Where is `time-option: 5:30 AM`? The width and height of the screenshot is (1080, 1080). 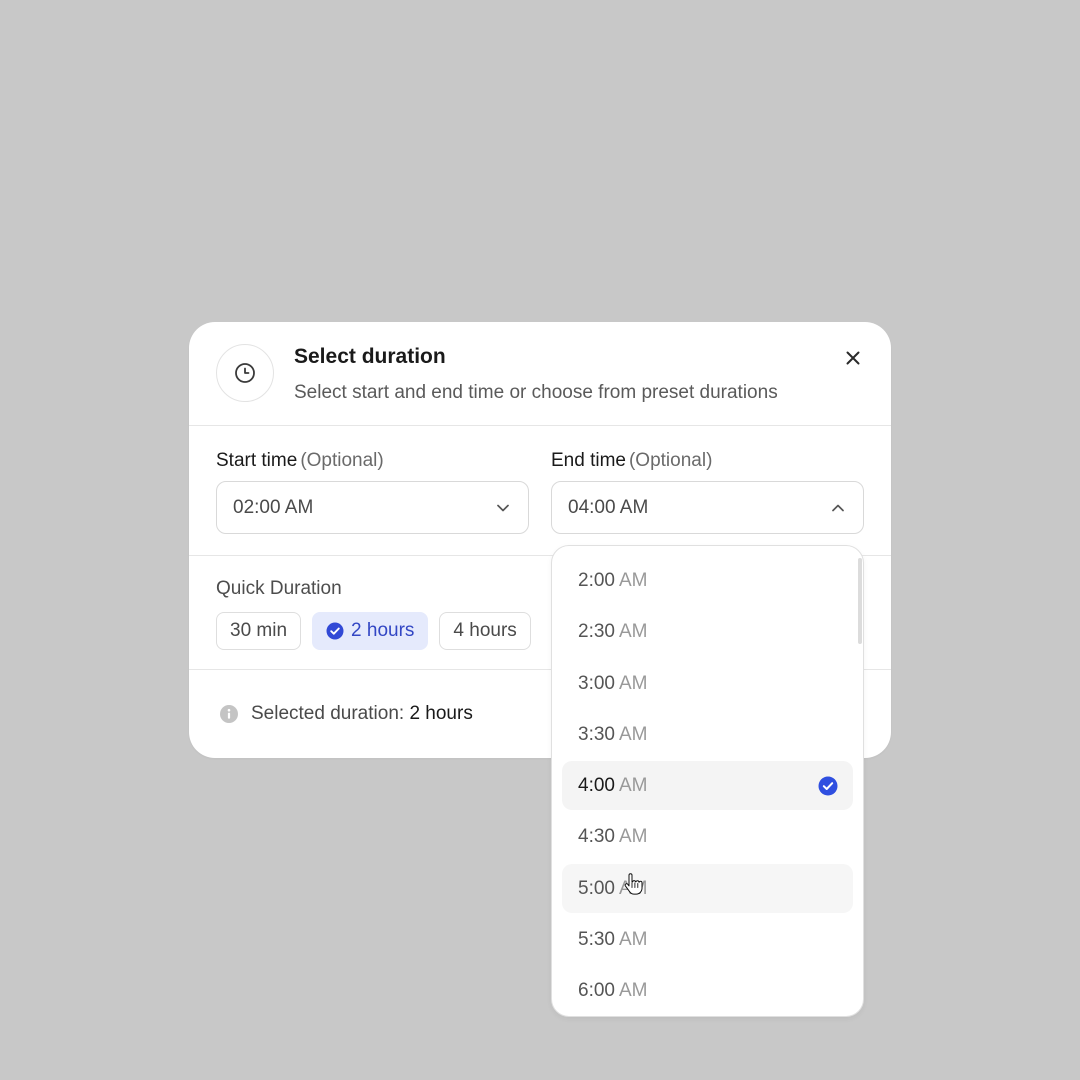
time-option: 5:30 AM is located at coordinates (707, 939).